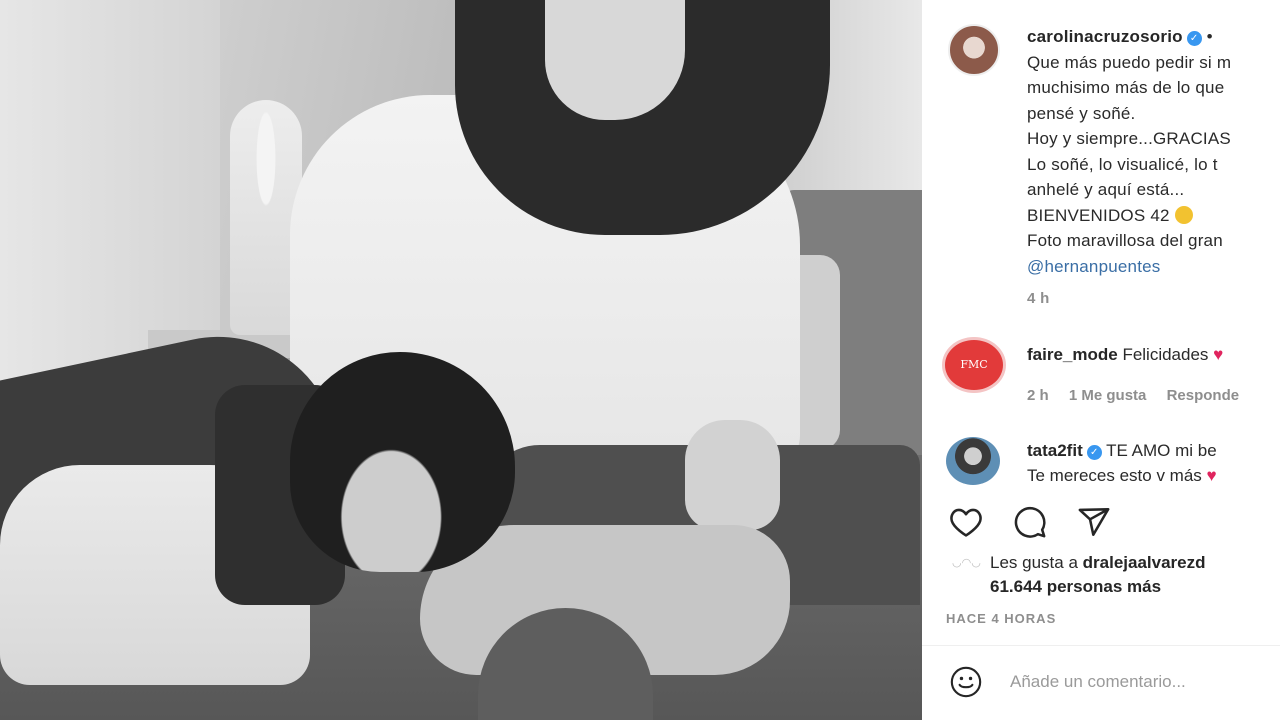 The image size is (1280, 720). What do you see at coordinates (1034, 562) in the screenshot?
I see `likes-prefix: Les gusta a` at bounding box center [1034, 562].